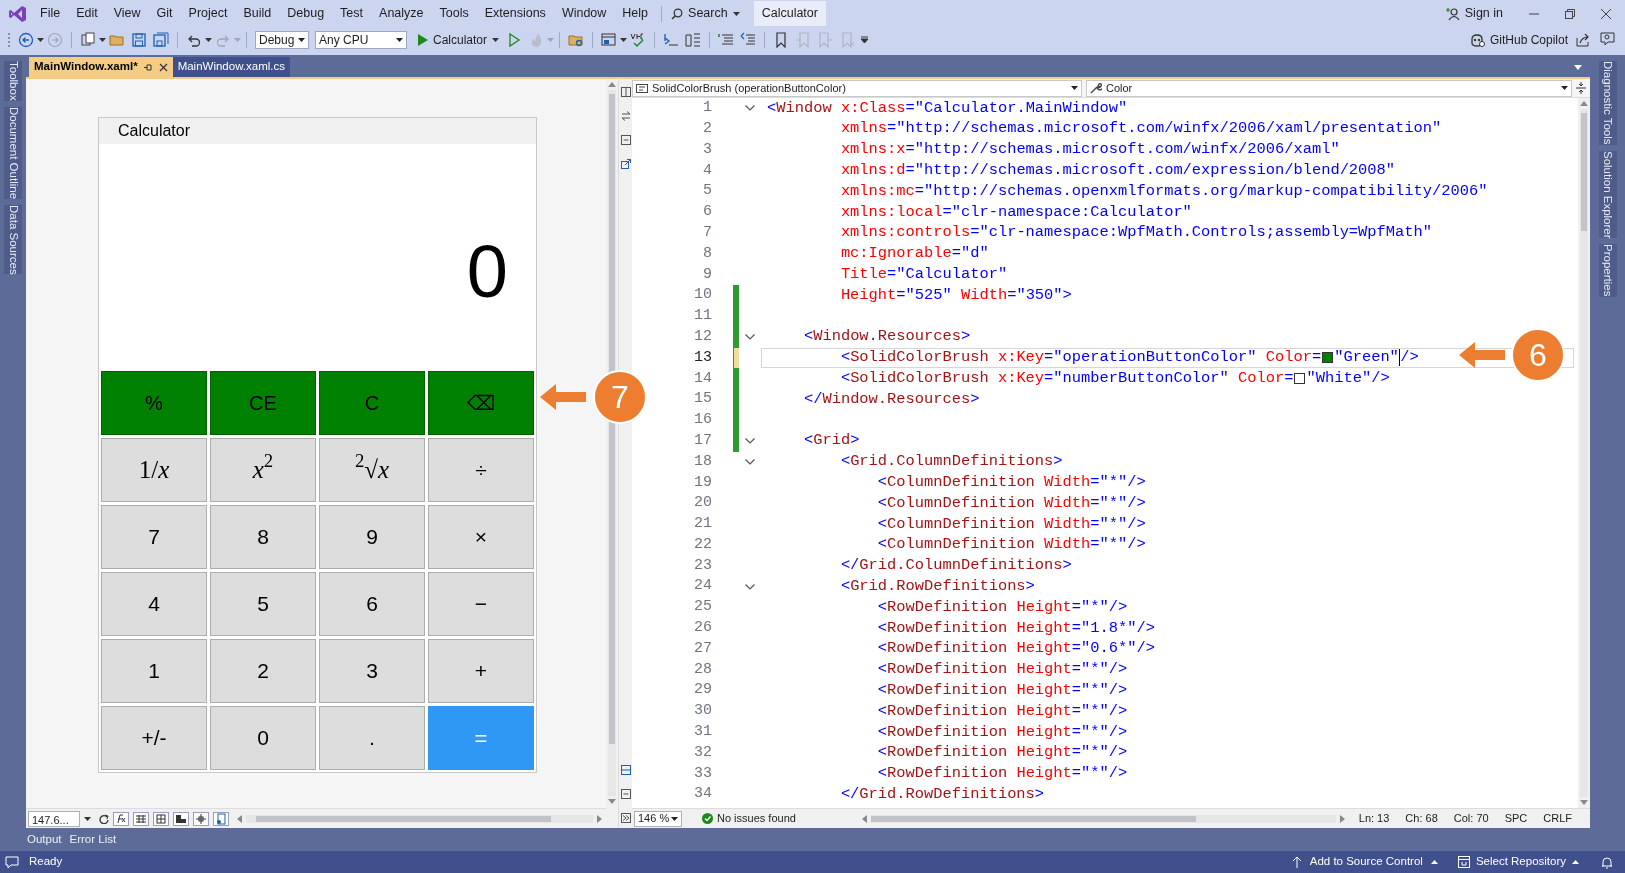 The height and width of the screenshot is (873, 1625). I want to click on status-item: Ln: 13, so click(1374, 818).